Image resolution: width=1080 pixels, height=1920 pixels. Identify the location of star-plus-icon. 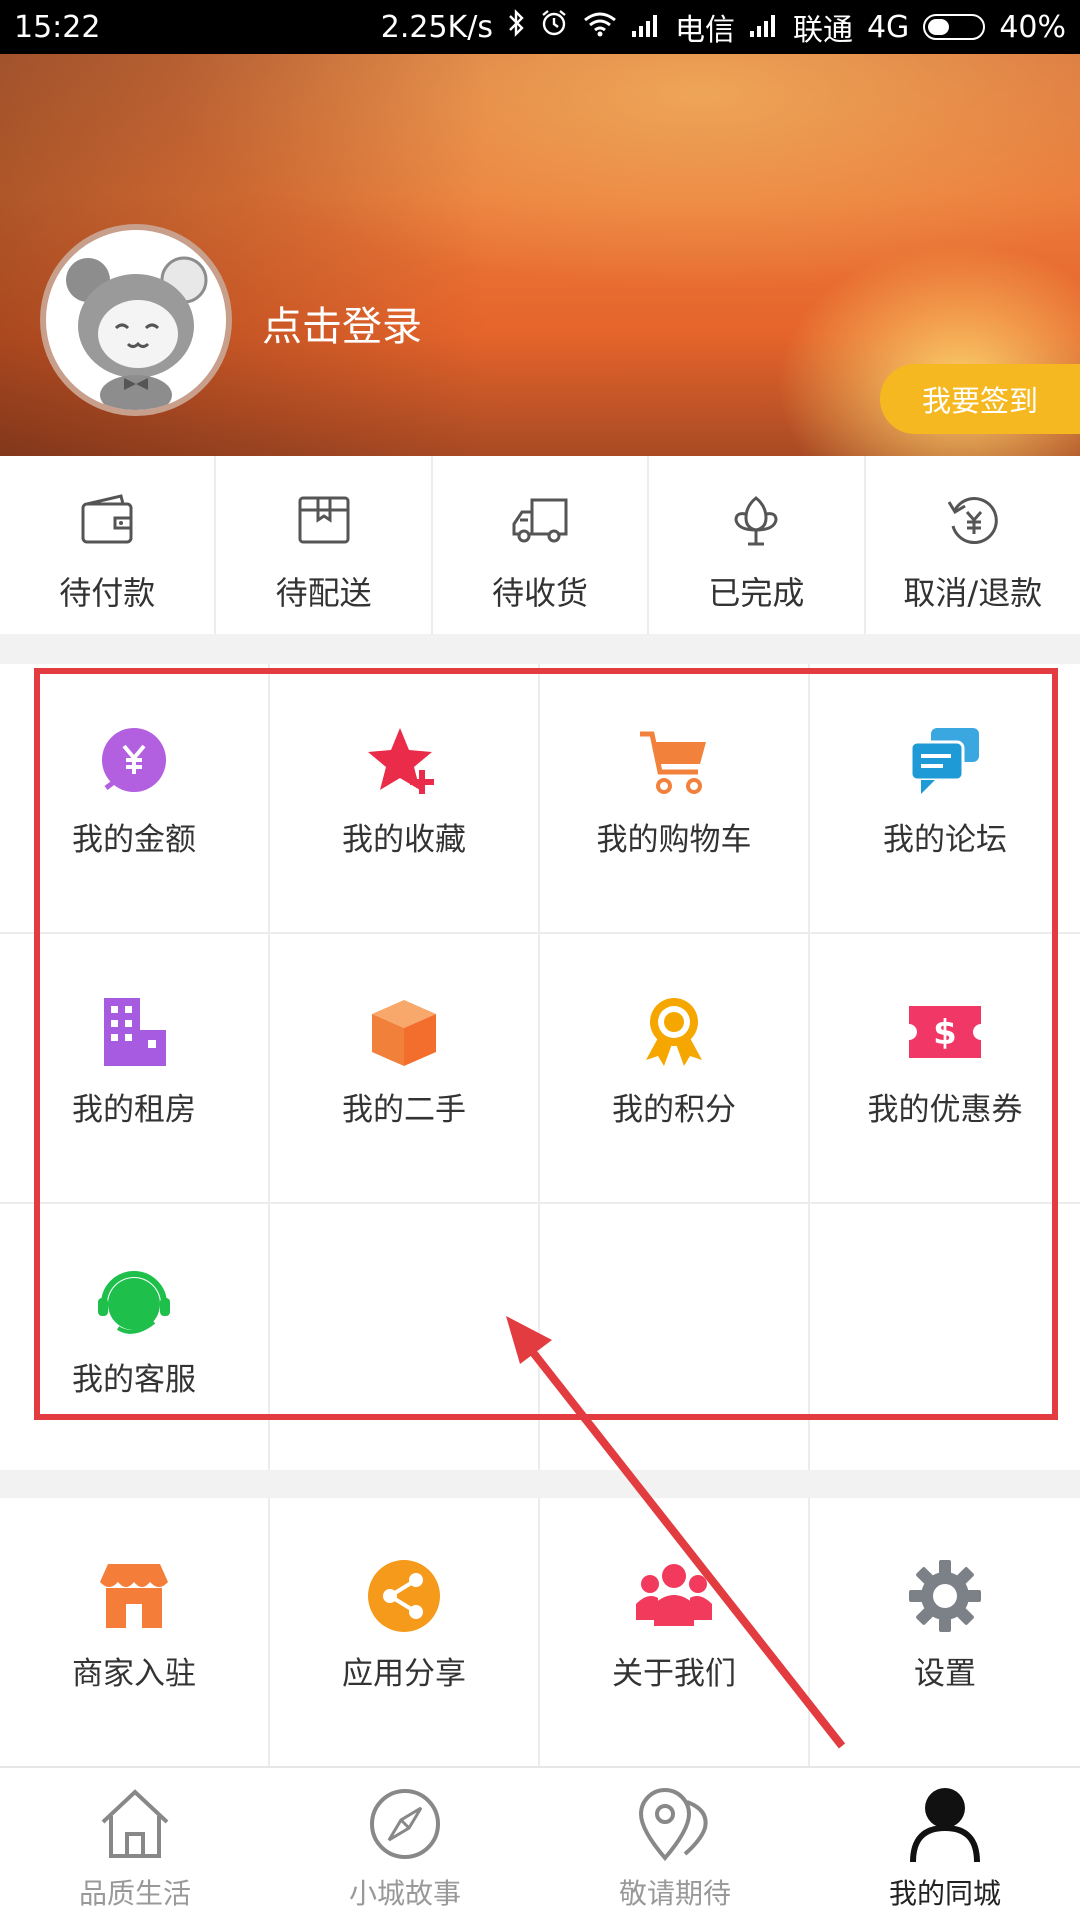
(401, 761).